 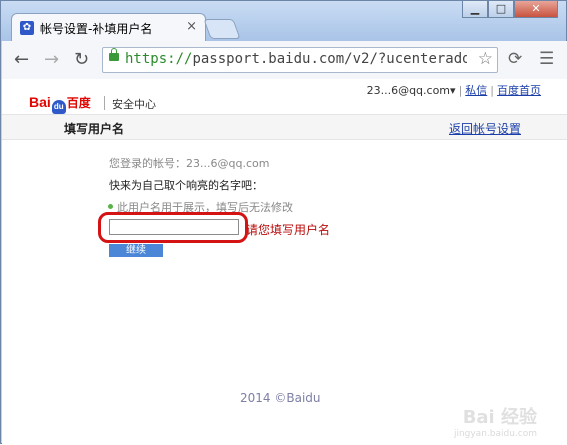 I want to click on bookmark-star-icon: ☆, so click(x=485, y=59).